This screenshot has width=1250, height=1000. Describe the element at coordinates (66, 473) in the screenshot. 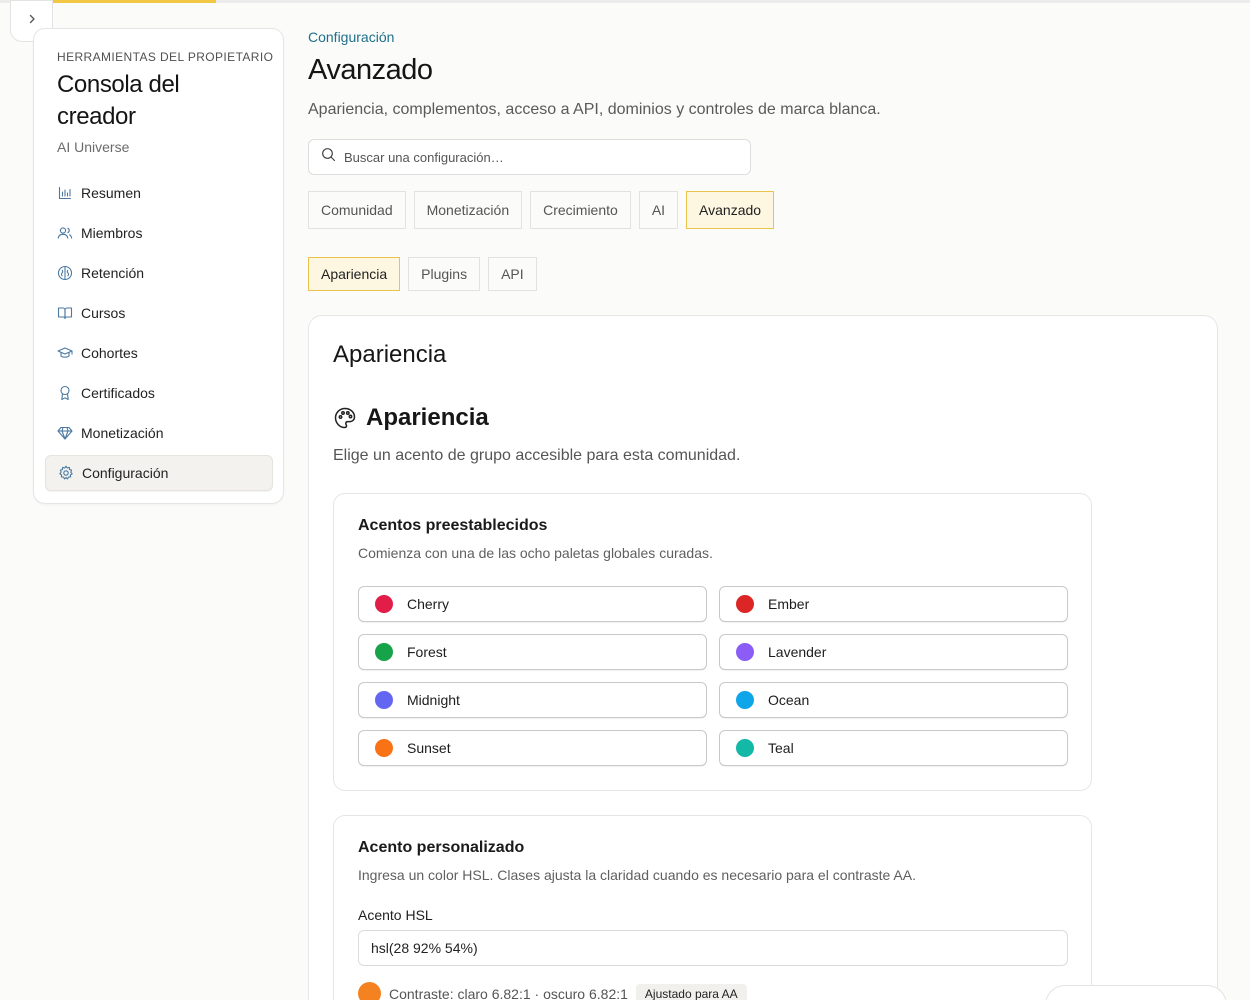

I see `gear-icon` at that location.